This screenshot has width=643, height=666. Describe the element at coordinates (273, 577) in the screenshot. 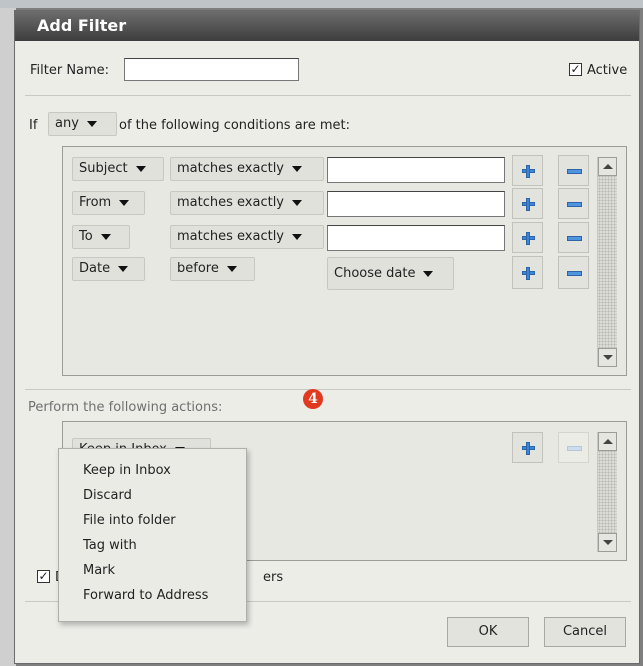

I see `dont-process-label-end: ers` at that location.